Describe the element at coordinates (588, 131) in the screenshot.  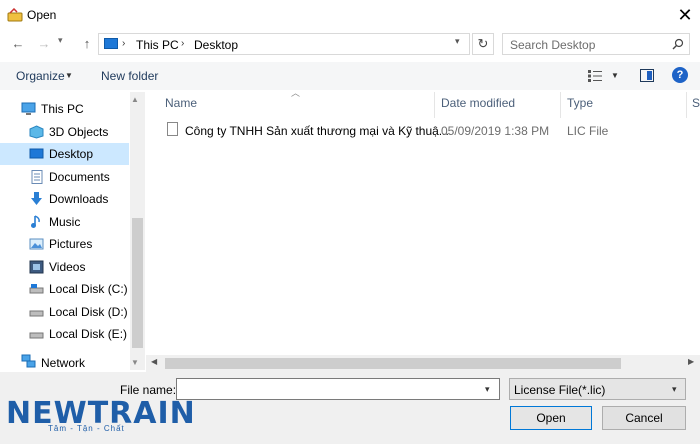
I see `file-type: LIC File` at that location.